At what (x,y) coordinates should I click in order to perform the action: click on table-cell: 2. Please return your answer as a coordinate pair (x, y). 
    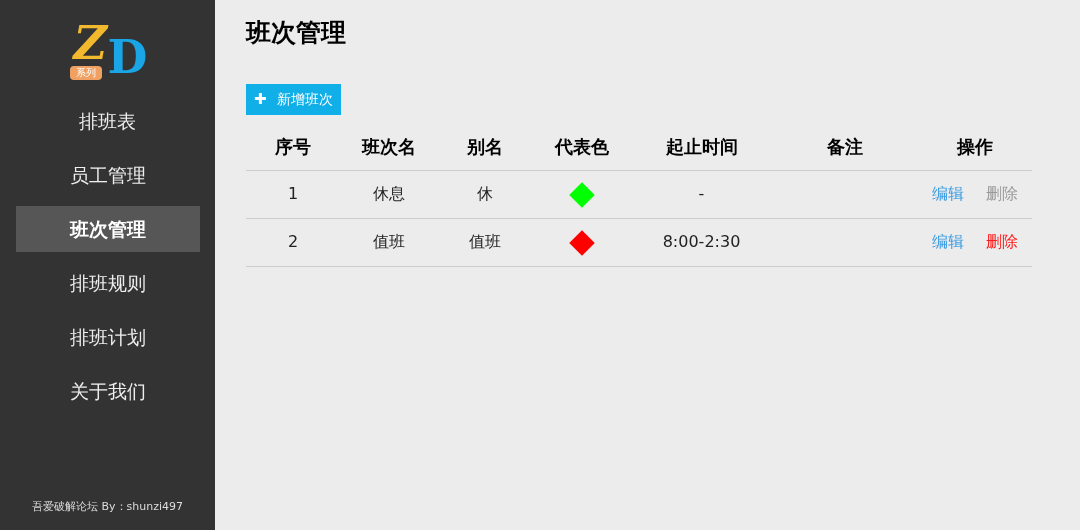
    Looking at the image, I should click on (293, 241).